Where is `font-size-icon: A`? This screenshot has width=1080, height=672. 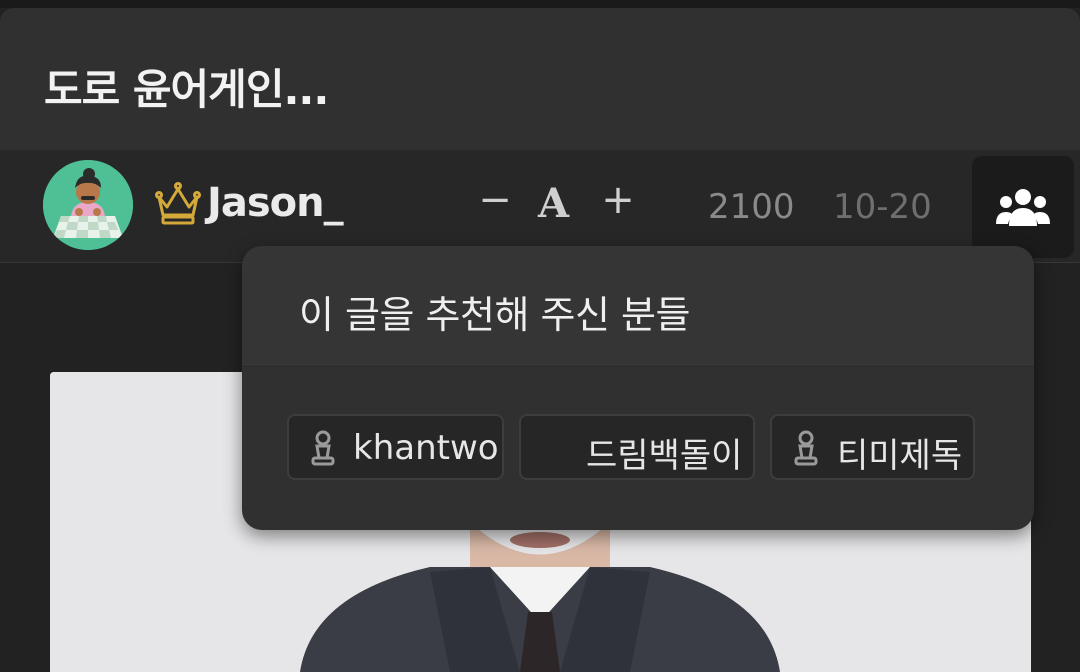 font-size-icon: A is located at coordinates (554, 203).